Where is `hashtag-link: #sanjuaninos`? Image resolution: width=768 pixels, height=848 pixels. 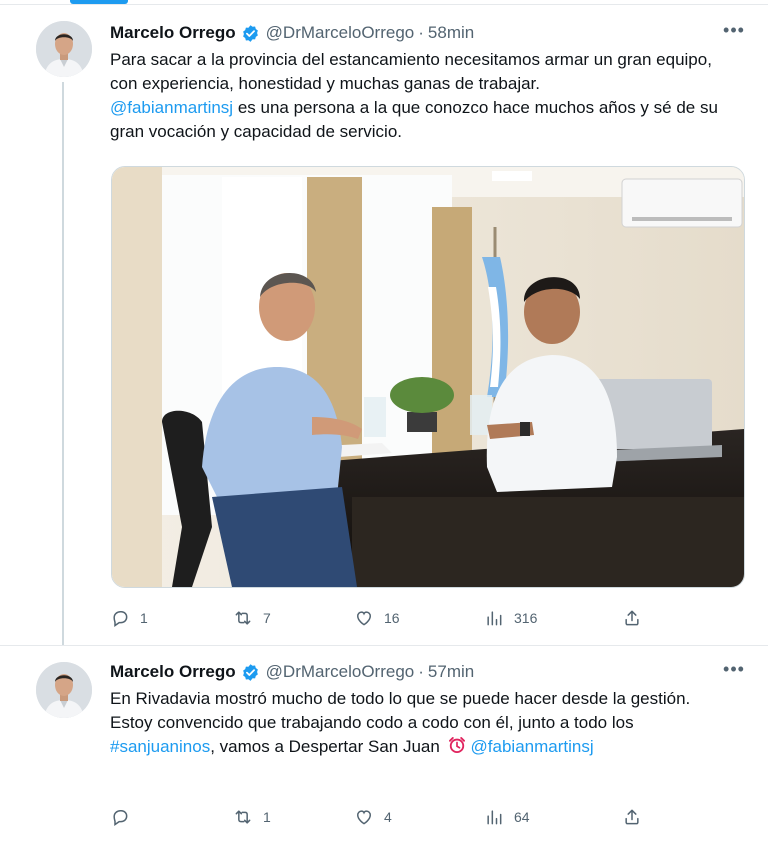
hashtag-link: #sanjuaninos is located at coordinates (160, 746).